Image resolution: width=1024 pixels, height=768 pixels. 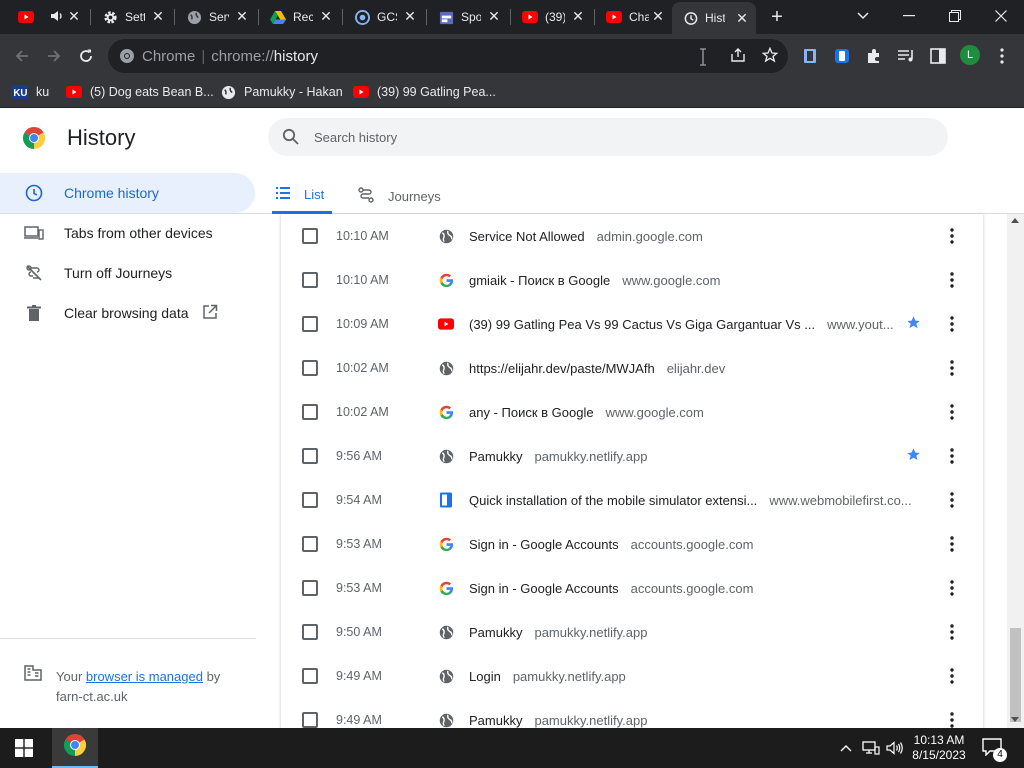 I want to click on profile-avatar: L, so click(x=970, y=55).